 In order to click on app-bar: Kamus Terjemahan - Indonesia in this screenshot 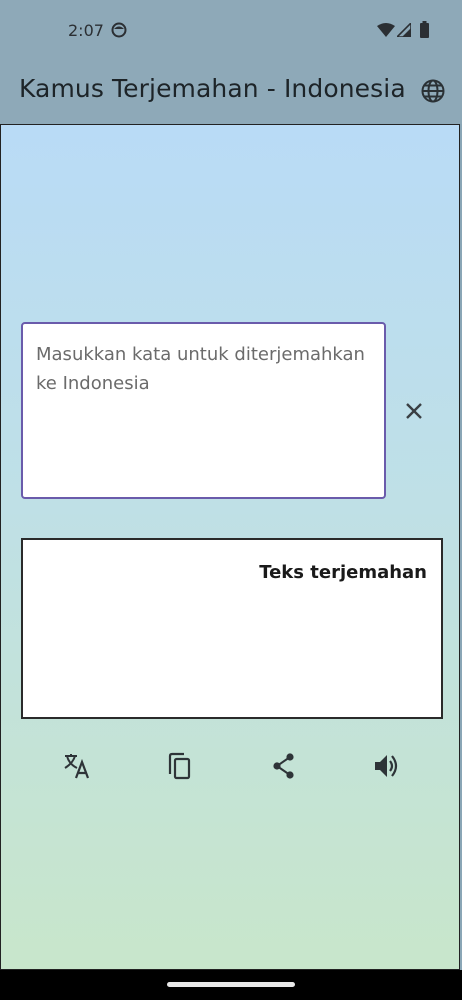, I will do `click(231, 93)`.